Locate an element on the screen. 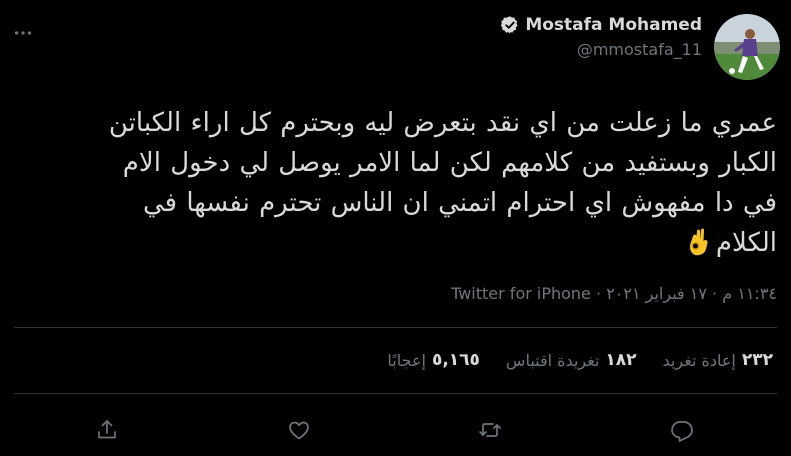  display-name: Mostafa Mohamed is located at coordinates (613, 25).